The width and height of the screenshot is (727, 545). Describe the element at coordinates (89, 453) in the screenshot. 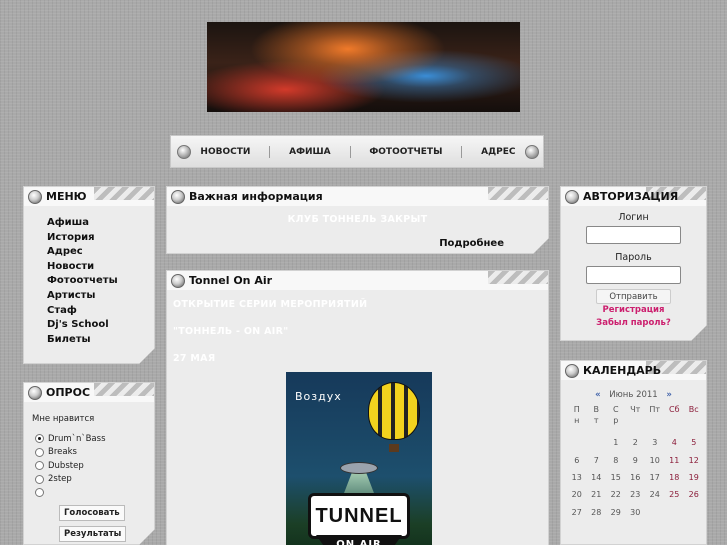

I see `poll-option: Breaks` at that location.